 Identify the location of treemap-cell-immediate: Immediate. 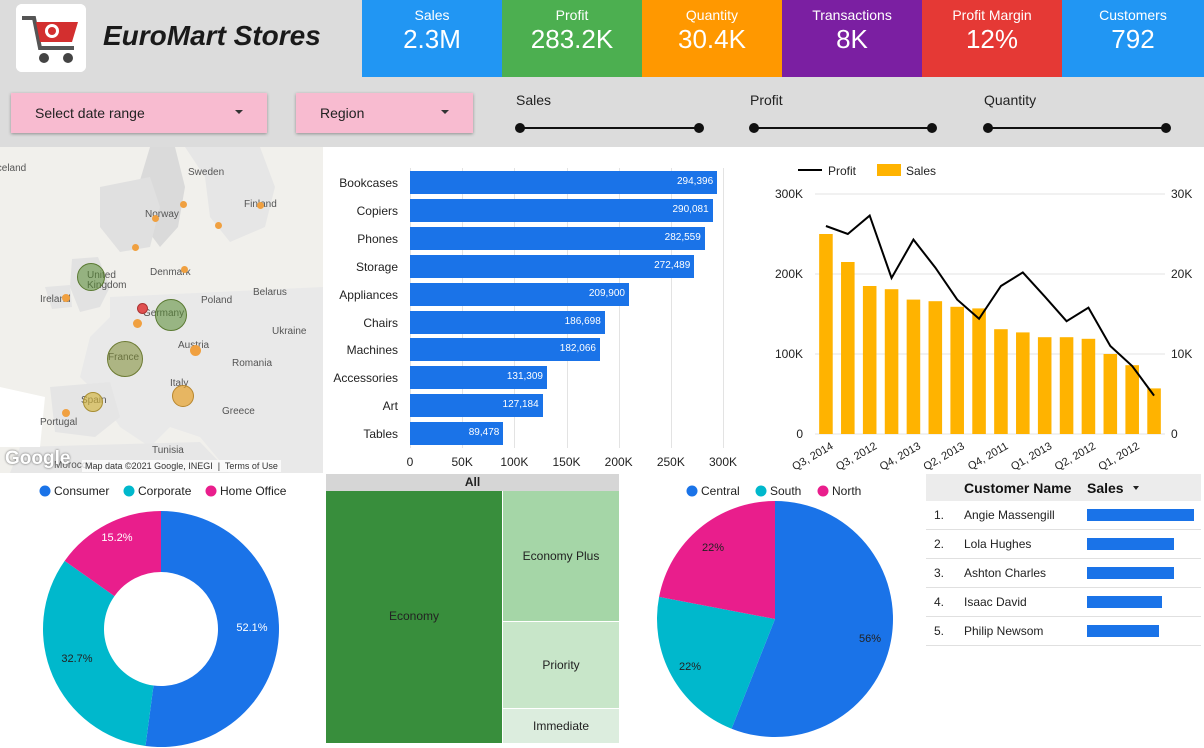
(561, 726).